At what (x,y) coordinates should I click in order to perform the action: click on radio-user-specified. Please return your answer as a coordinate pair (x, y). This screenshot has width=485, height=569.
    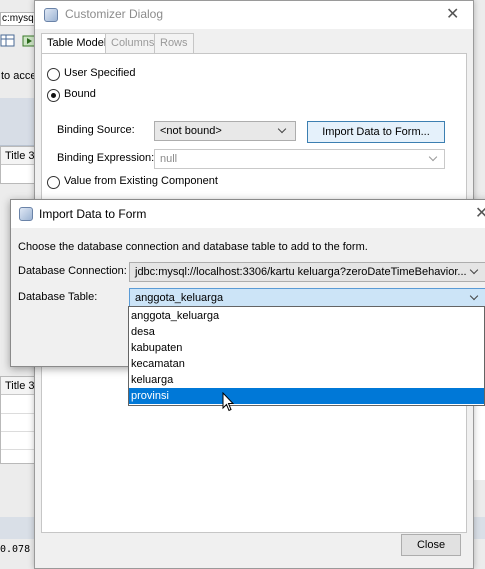
    Looking at the image, I should click on (53, 74).